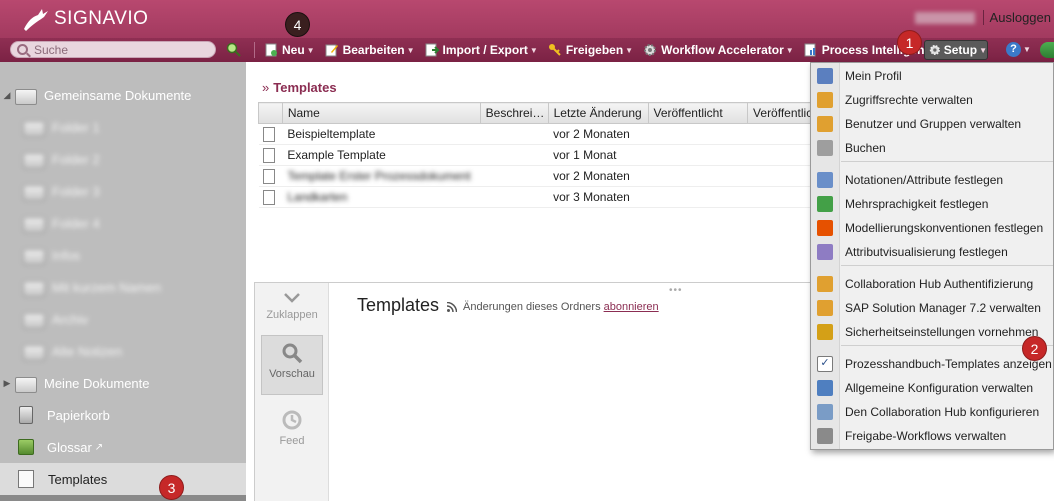  Describe the element at coordinates (932, 308) in the screenshot. I see `menu-item: SAP Solution Manager 7.2 verwalten` at that location.